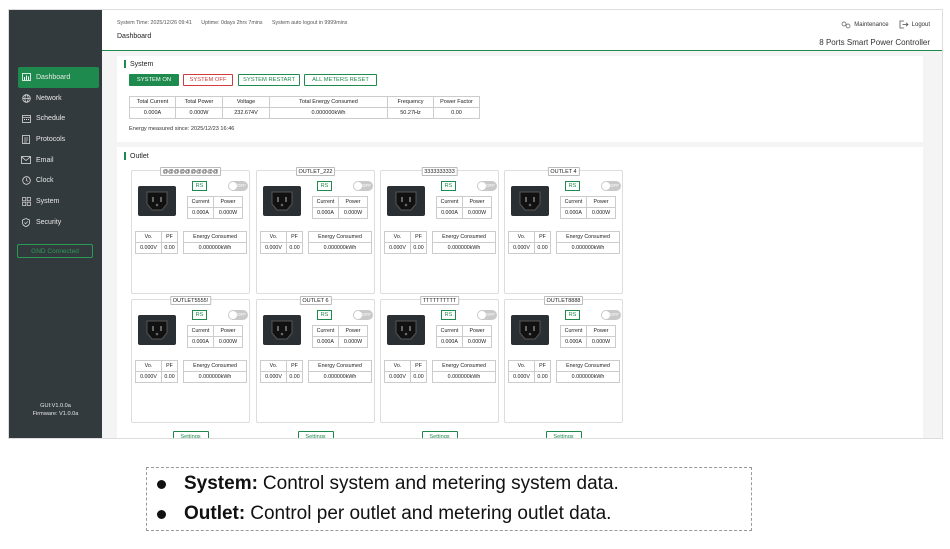 The image size is (950, 549). Describe the element at coordinates (439, 300) in the screenshot. I see `outlet-name: TTTTTTTTTT` at that location.